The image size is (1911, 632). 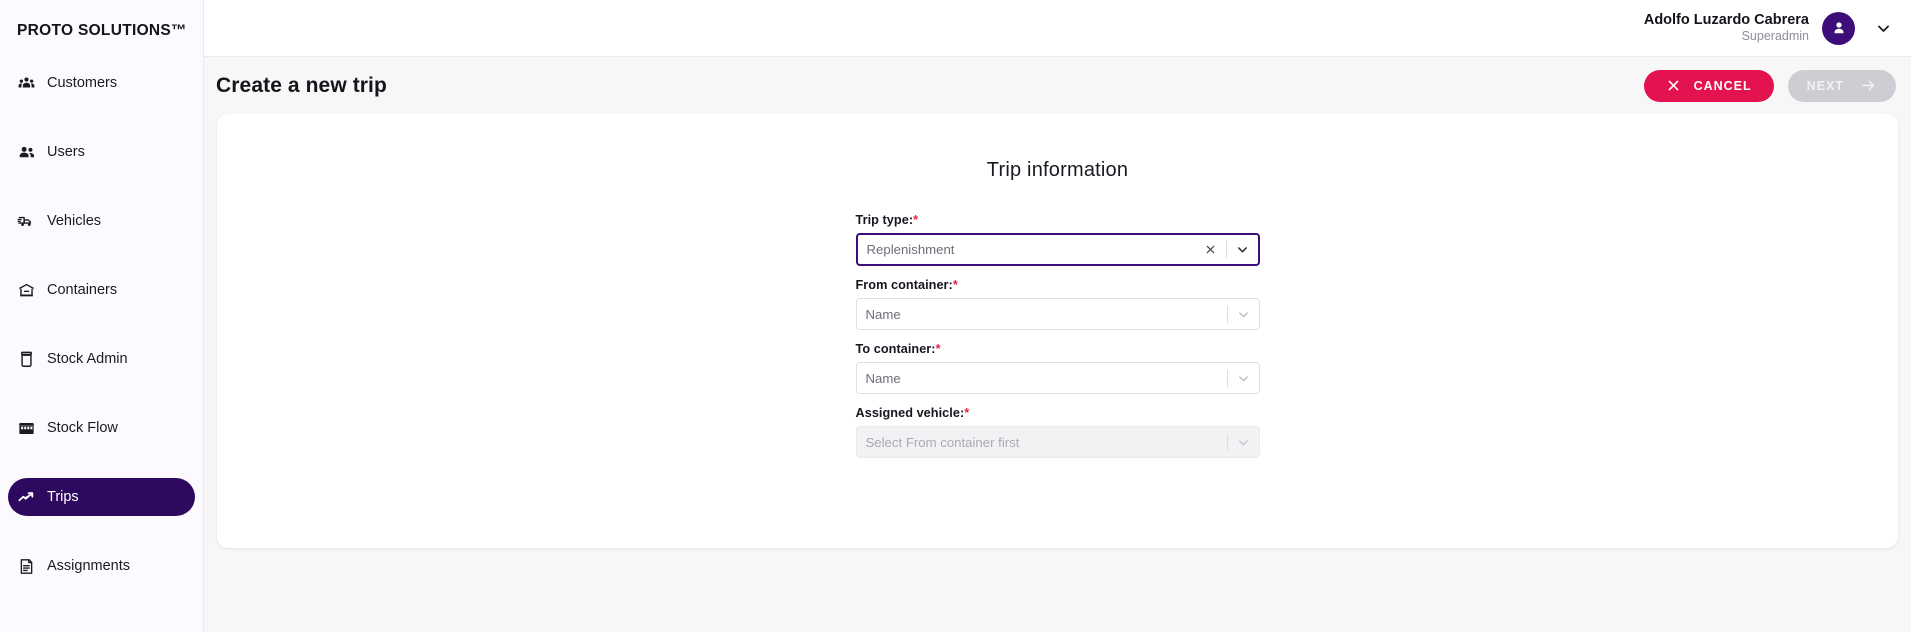 I want to click on to-container-value: Name, so click(x=883, y=378).